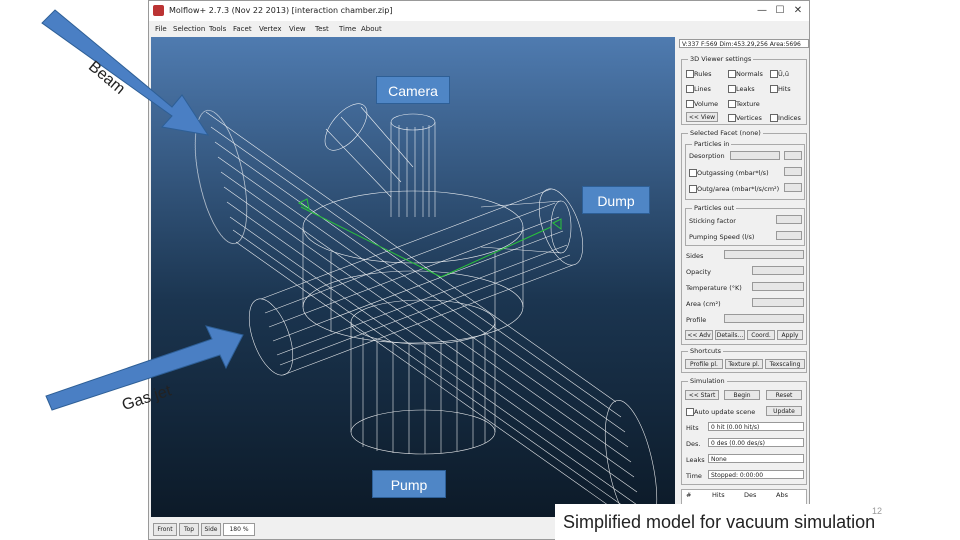  What do you see at coordinates (125, 72) in the screenshot?
I see `beam-arrow` at bounding box center [125, 72].